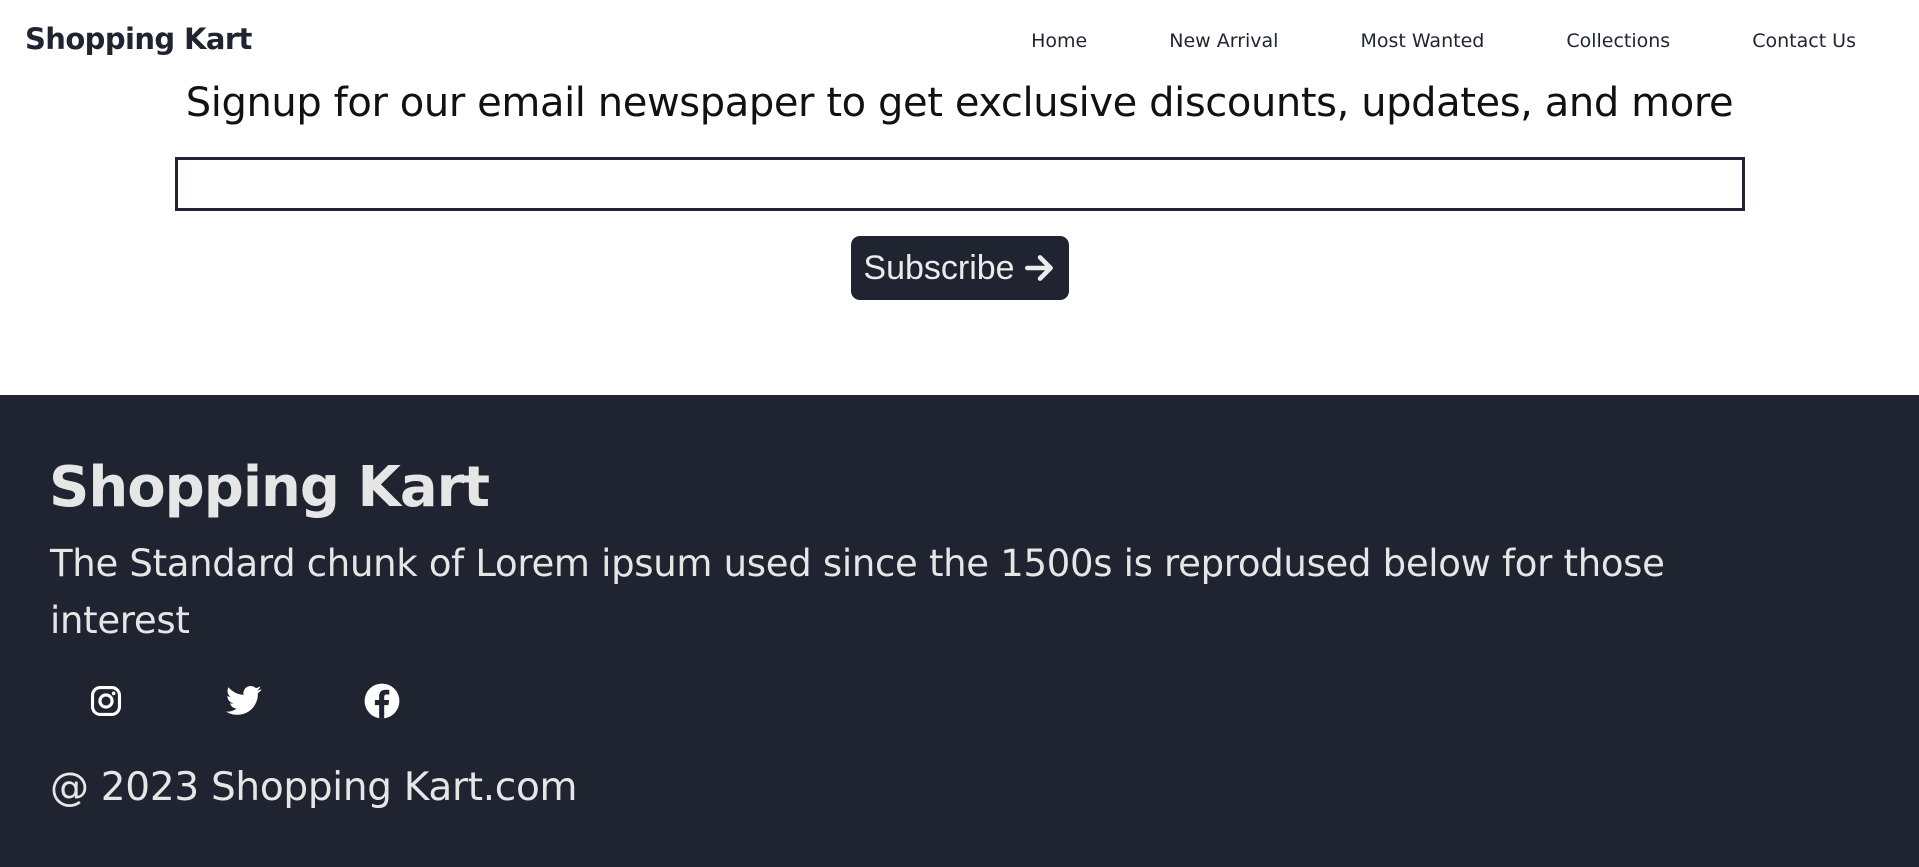 The image size is (1919, 867). I want to click on subscribe-label: Subscribe, so click(939, 267).